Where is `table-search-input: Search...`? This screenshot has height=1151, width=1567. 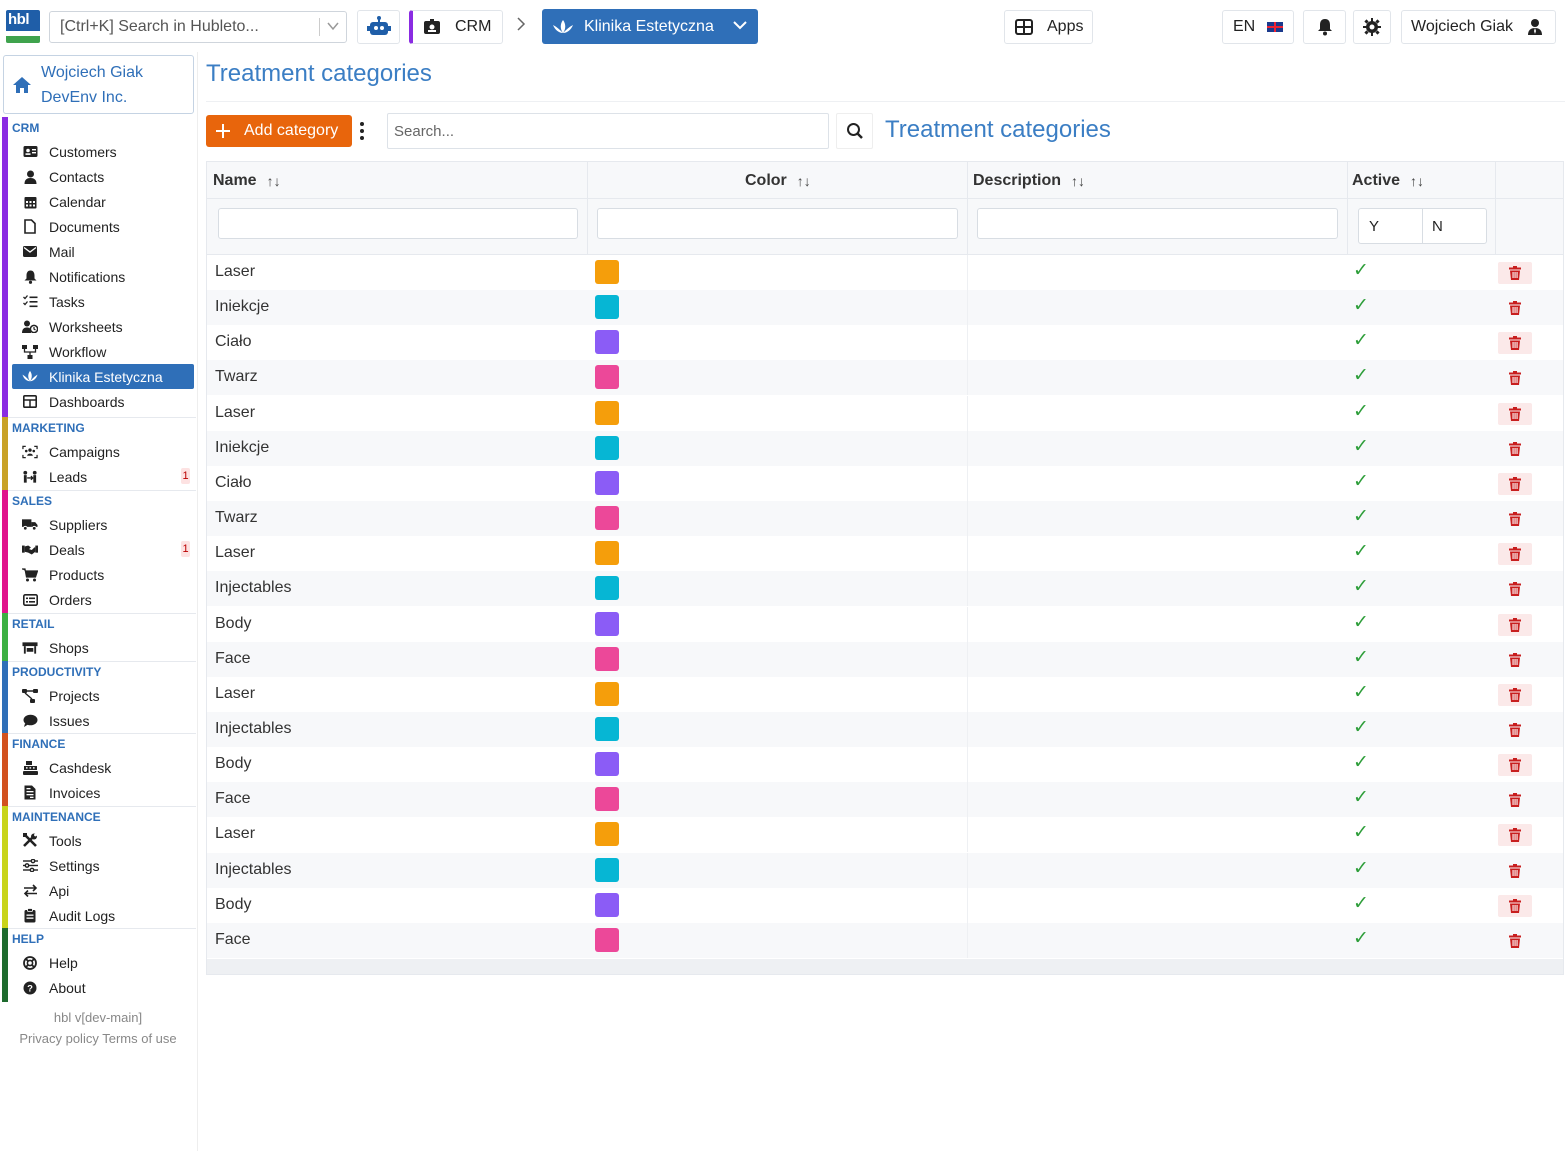 table-search-input: Search... is located at coordinates (608, 131).